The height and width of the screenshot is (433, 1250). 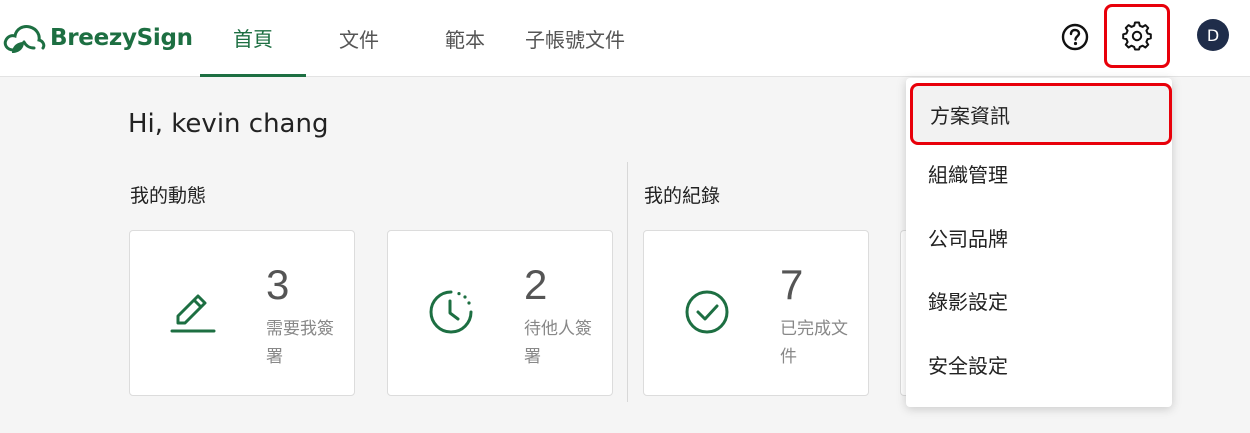 I want to click on cloud-leaf-logo-icon, so click(x=24, y=39).